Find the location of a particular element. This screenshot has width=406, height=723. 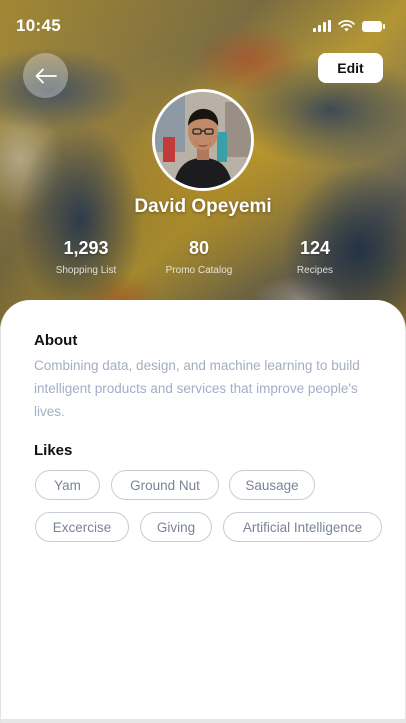

wifi-icon is located at coordinates (346, 26).